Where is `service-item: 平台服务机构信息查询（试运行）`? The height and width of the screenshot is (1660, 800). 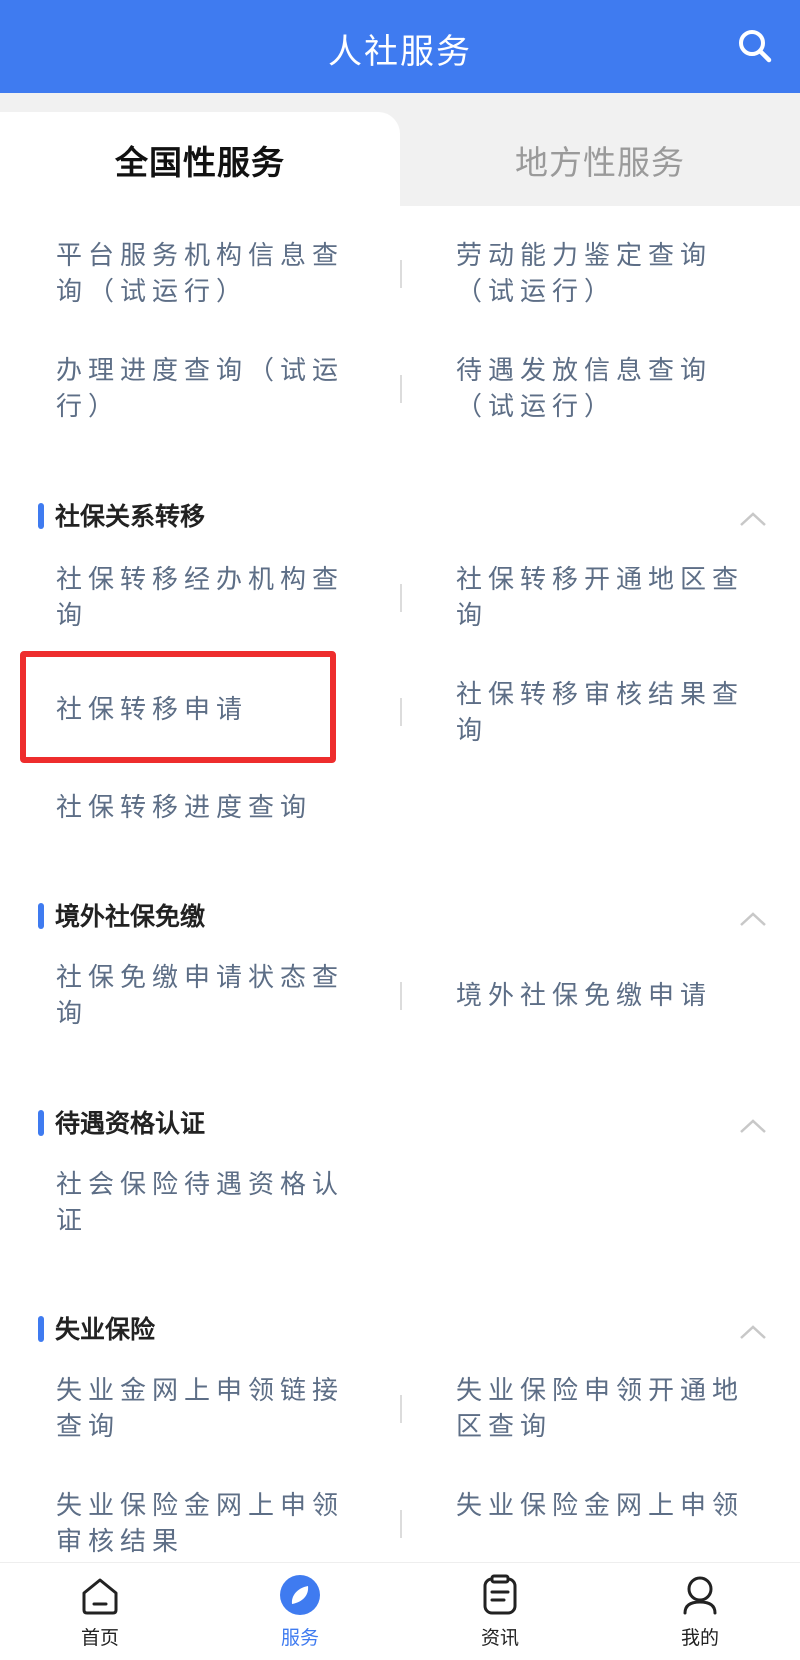 service-item: 平台服务机构信息查询（试运行） is located at coordinates (206, 274).